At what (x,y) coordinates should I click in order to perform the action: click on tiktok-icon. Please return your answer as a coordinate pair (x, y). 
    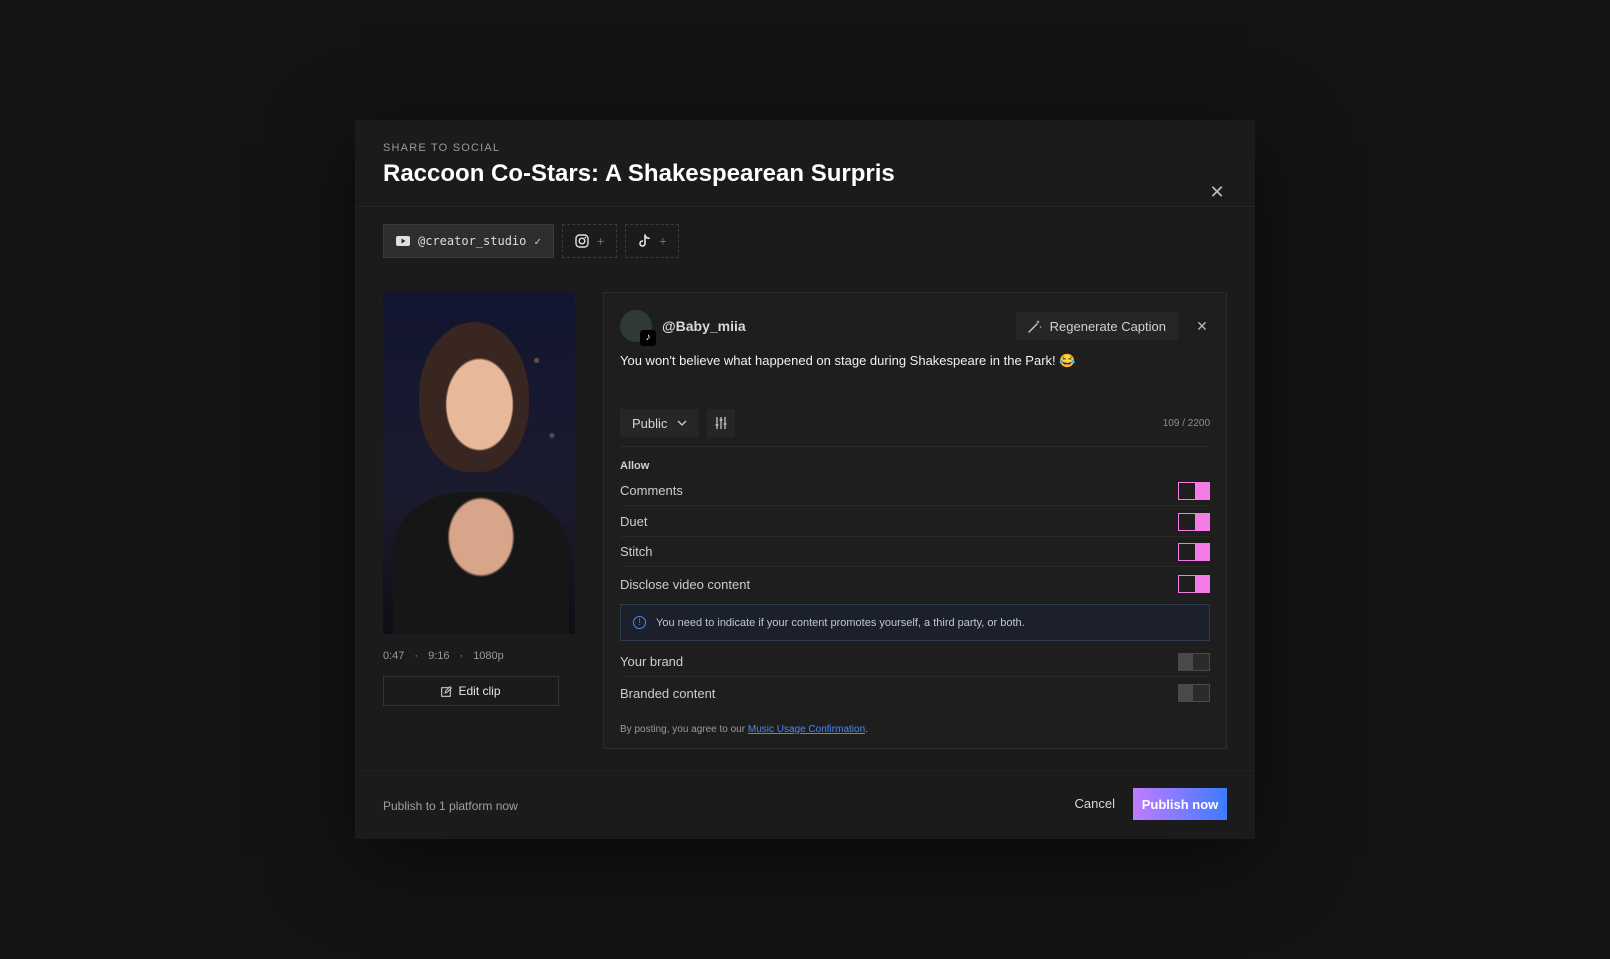
    Looking at the image, I should click on (645, 240).